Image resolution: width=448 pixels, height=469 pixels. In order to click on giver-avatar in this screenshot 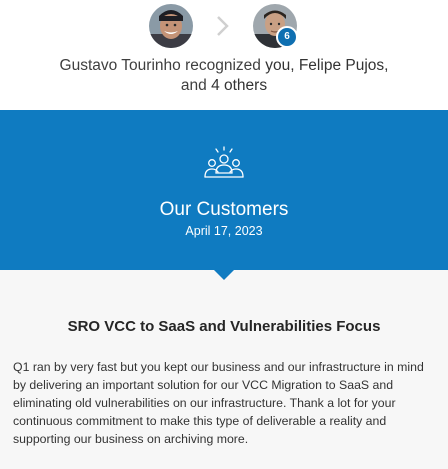, I will do `click(171, 26)`.